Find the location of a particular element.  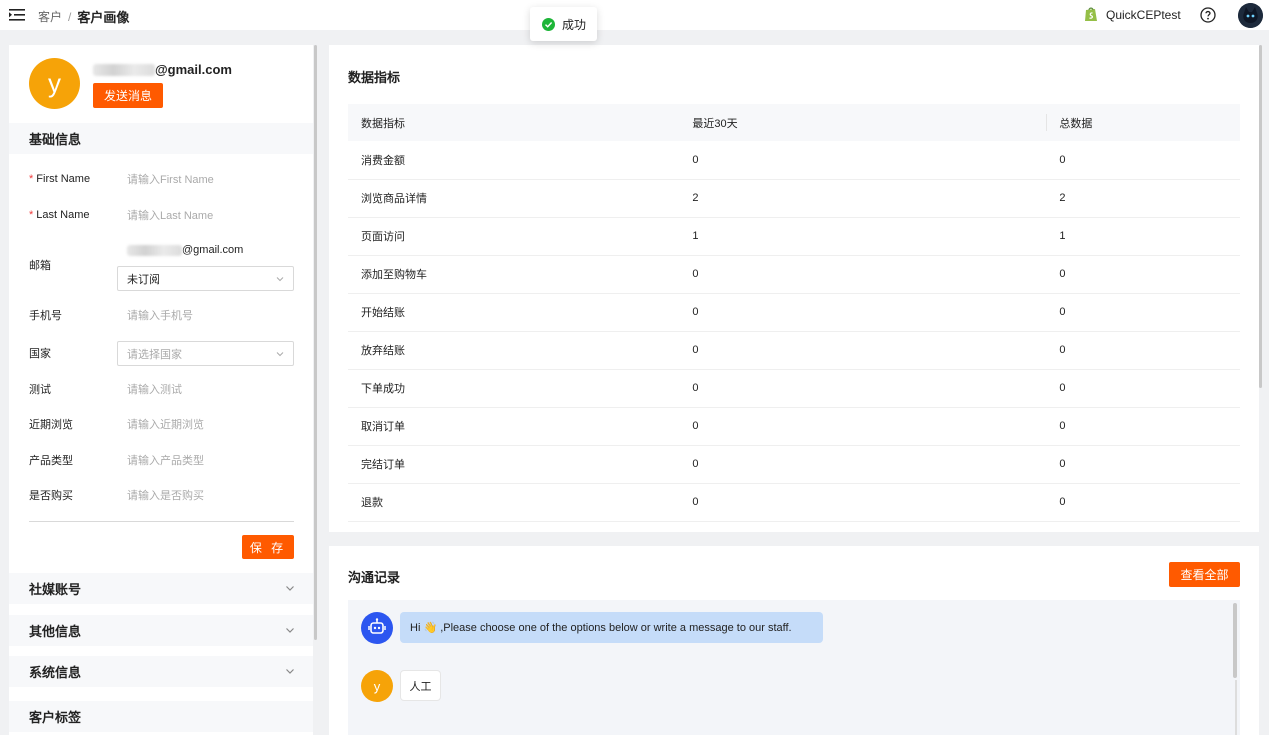

table-row: 浏览商品详情 2 2 is located at coordinates (794, 198).